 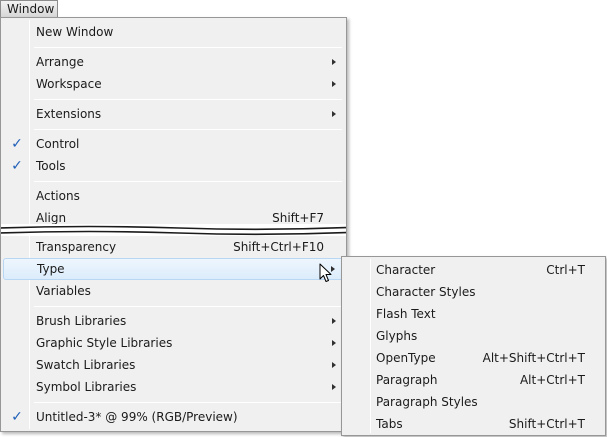 I want to click on menu-item-graphic-style-libraries: Graphic Style Libraries, so click(x=173, y=343).